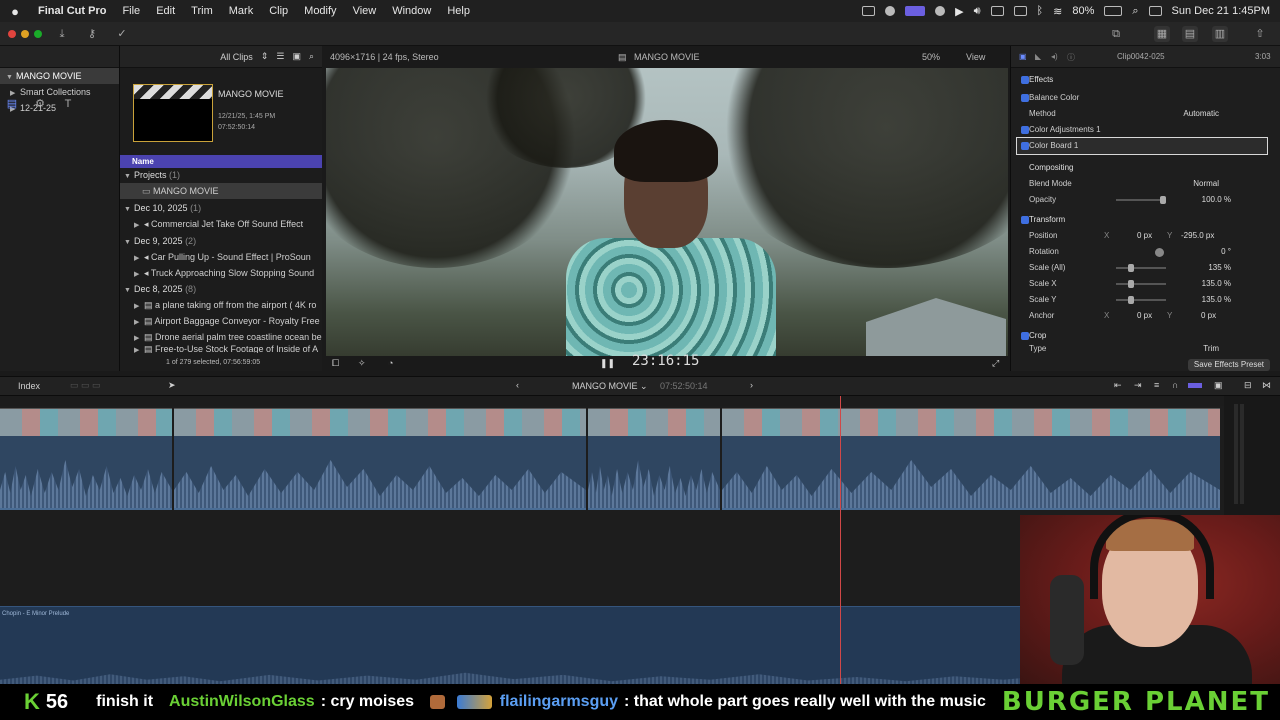  Describe the element at coordinates (172, 385) in the screenshot. I see `select-tool-icon: ➤` at that location.